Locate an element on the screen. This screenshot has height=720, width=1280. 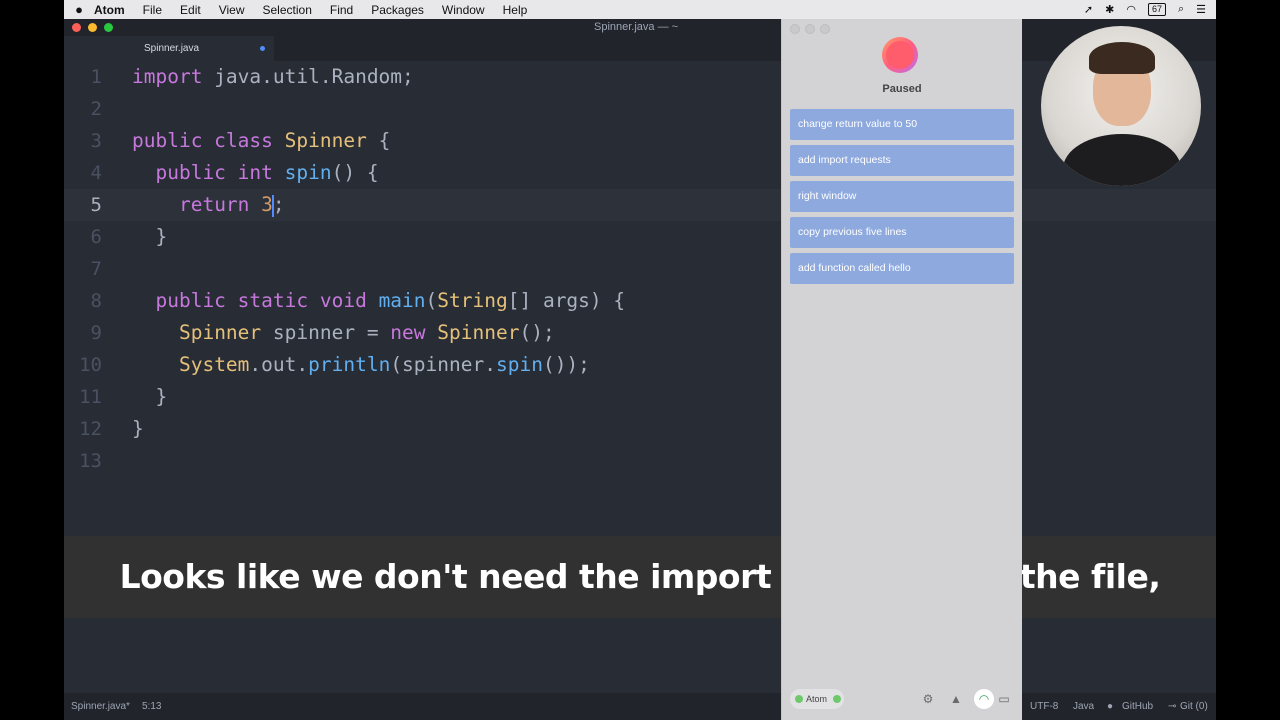
code-token: (); is located at coordinates (537, 332).